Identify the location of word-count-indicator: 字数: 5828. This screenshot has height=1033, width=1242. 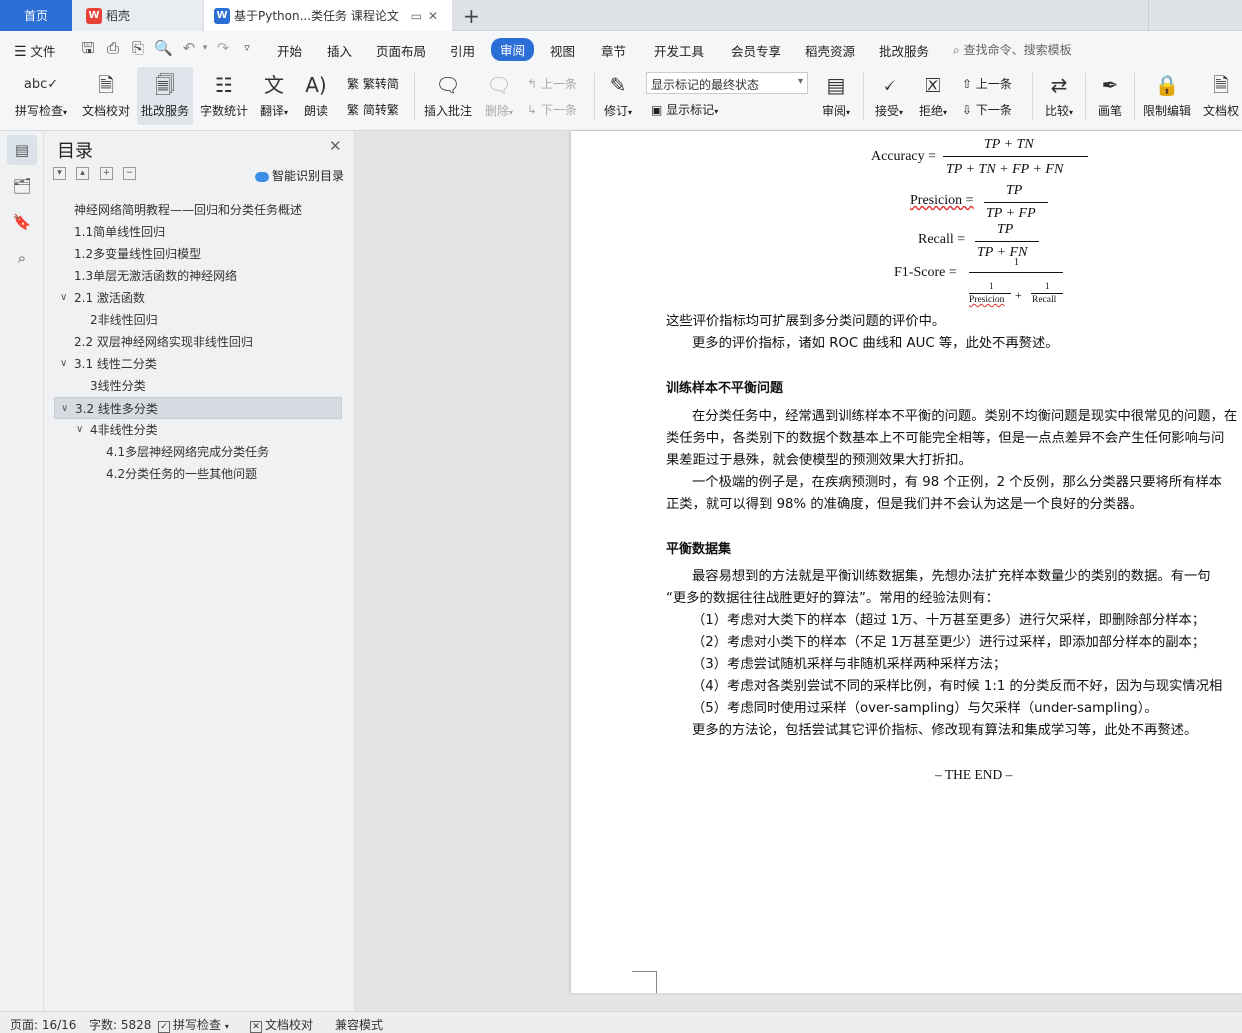
(120, 1024).